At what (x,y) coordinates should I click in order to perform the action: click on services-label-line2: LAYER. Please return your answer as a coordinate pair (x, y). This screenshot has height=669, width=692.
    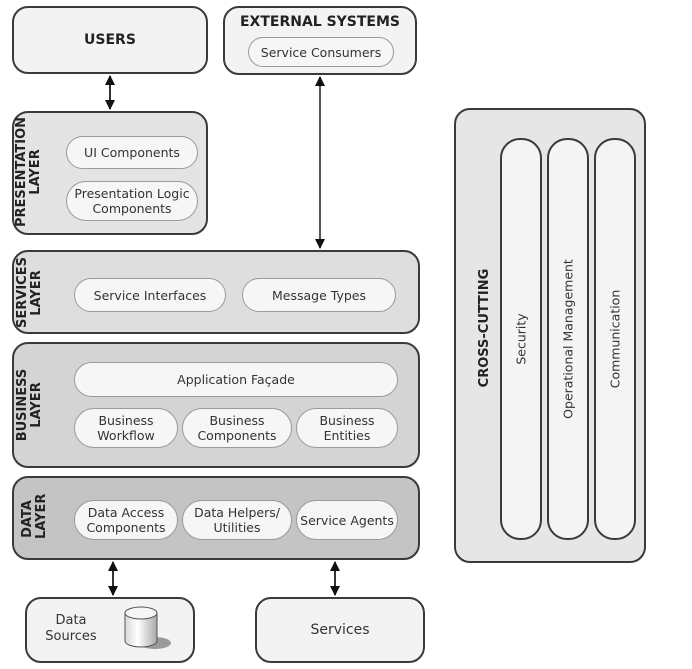
    Looking at the image, I should click on (36, 293).